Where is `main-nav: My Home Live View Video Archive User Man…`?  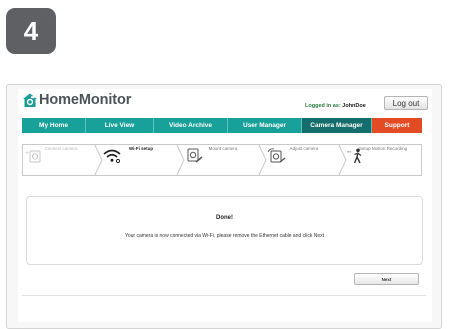
main-nav: My Home Live View Video Archive User Man… is located at coordinates (222, 125).